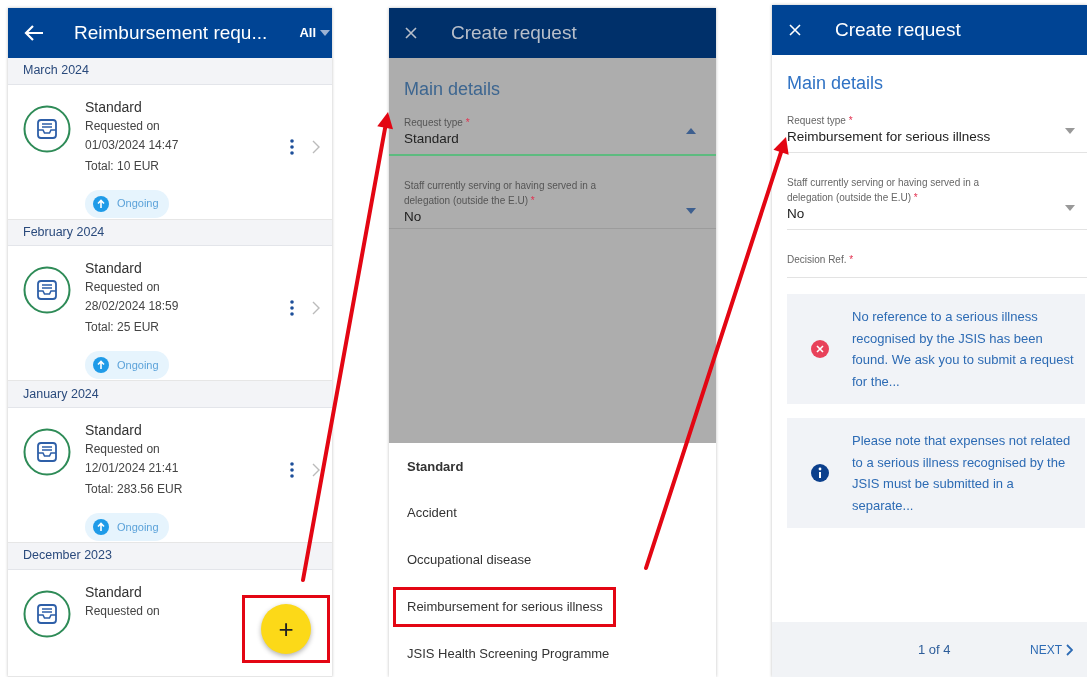 This screenshot has height=677, width=1087. Describe the element at coordinates (1051, 649) in the screenshot. I see `next-button: NEXT` at that location.